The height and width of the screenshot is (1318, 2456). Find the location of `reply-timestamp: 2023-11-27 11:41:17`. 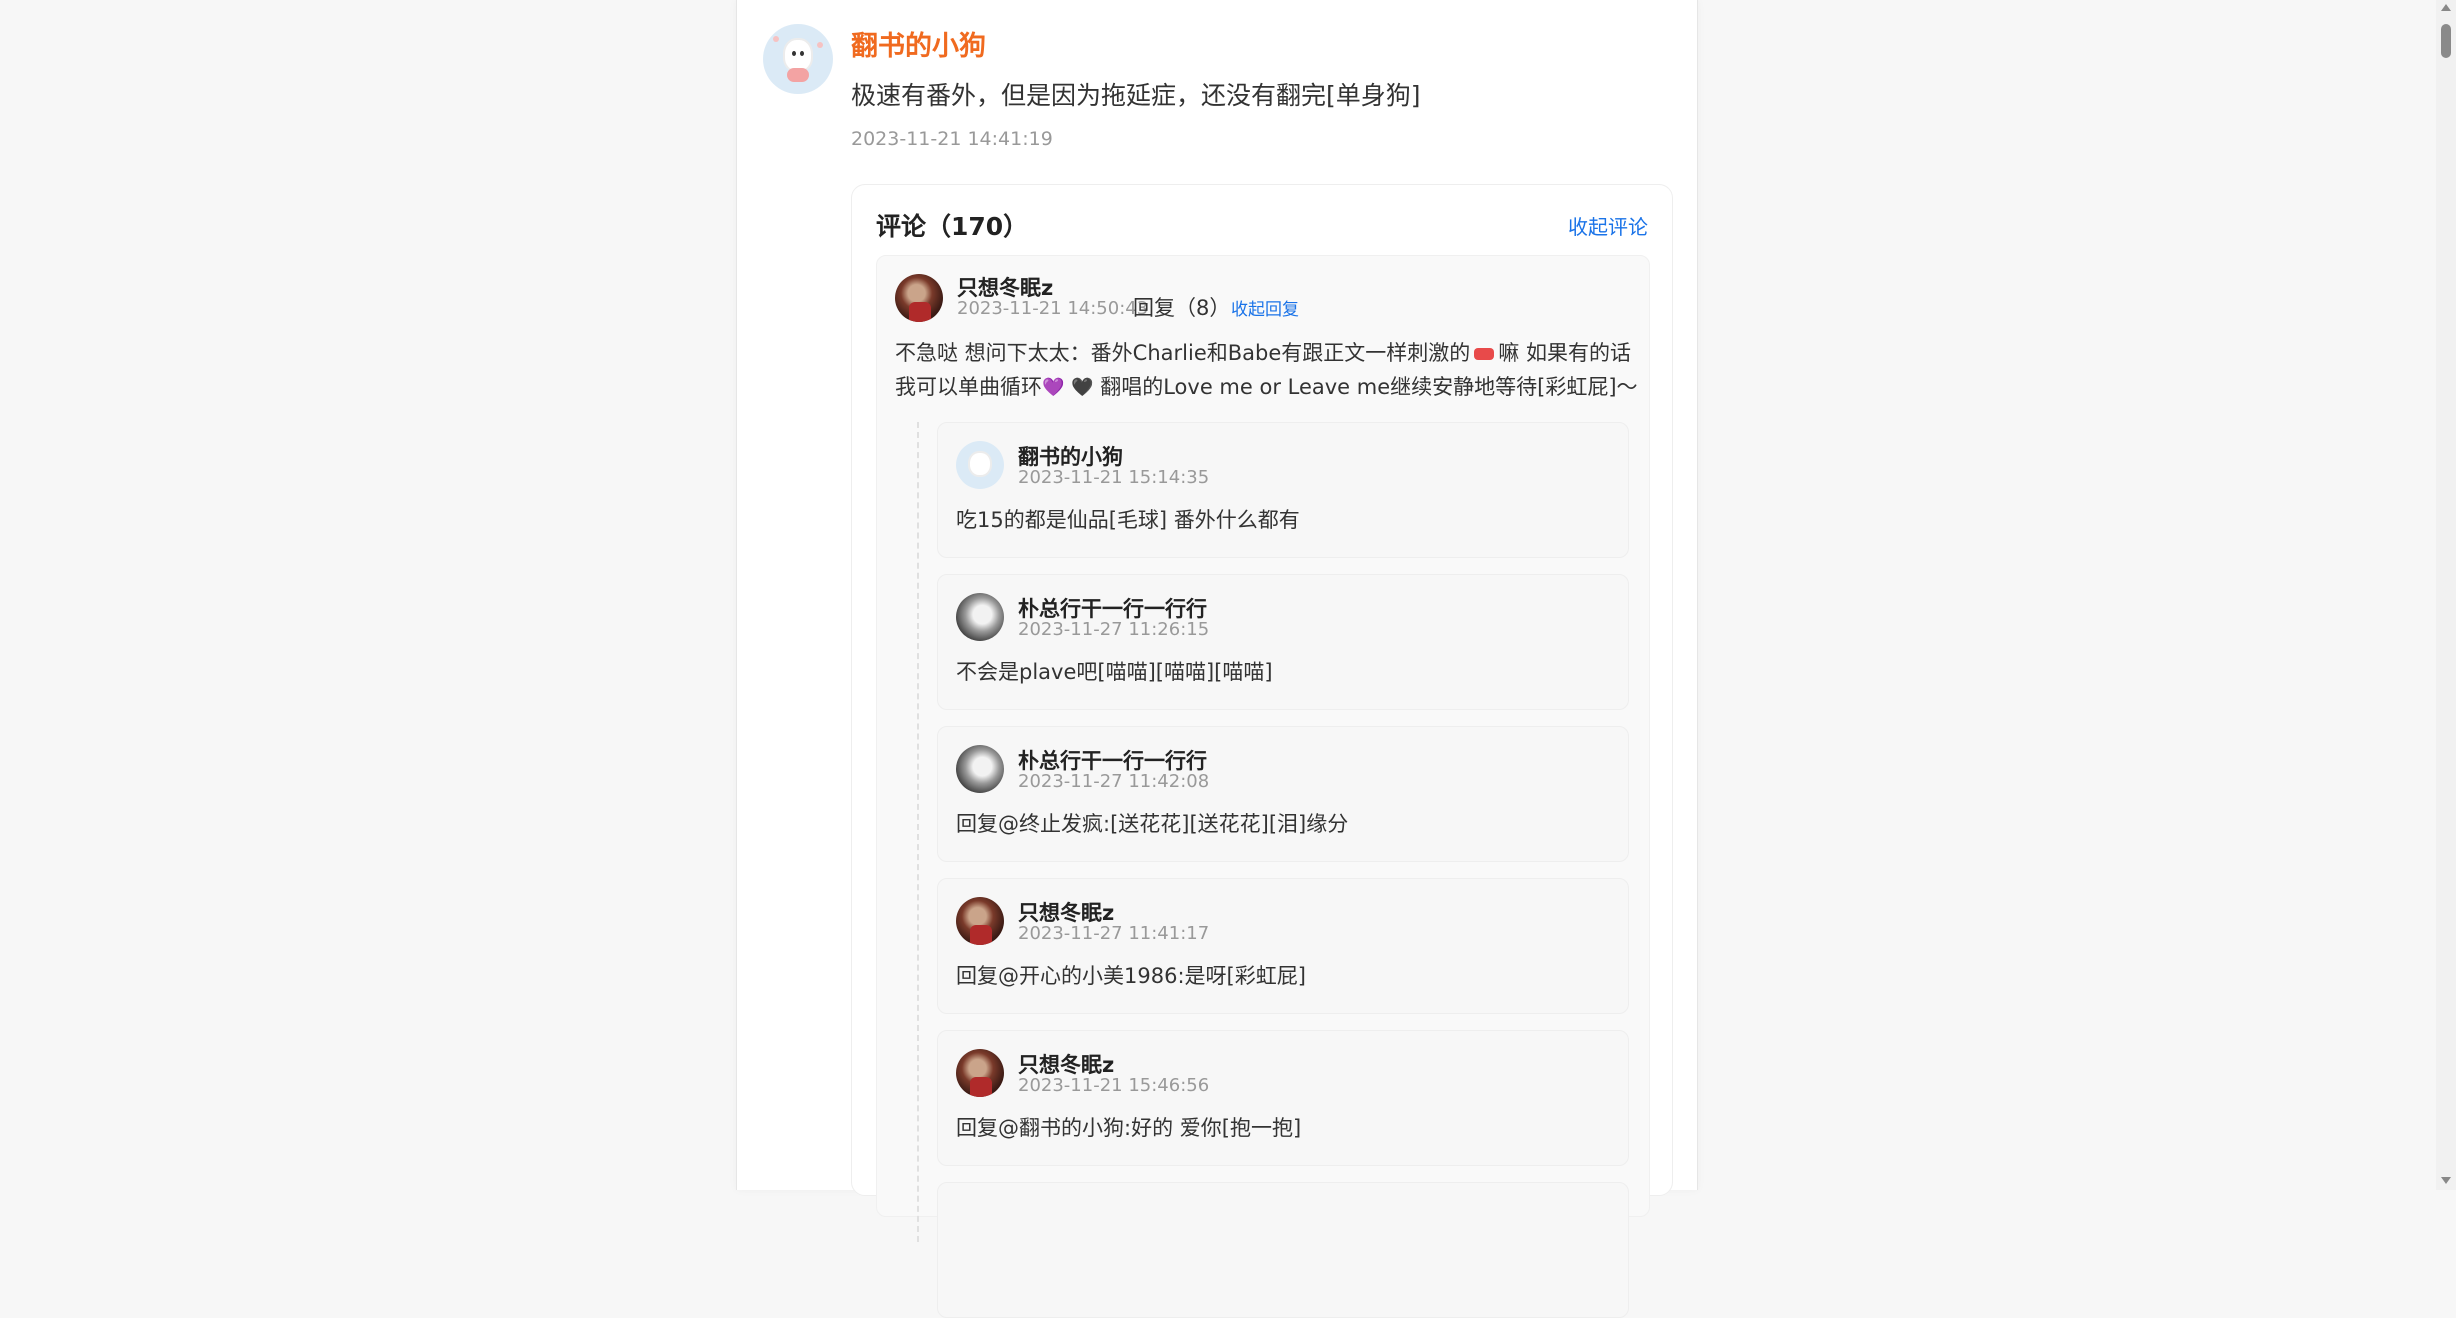

reply-timestamp: 2023-11-27 11:41:17 is located at coordinates (1114, 933).